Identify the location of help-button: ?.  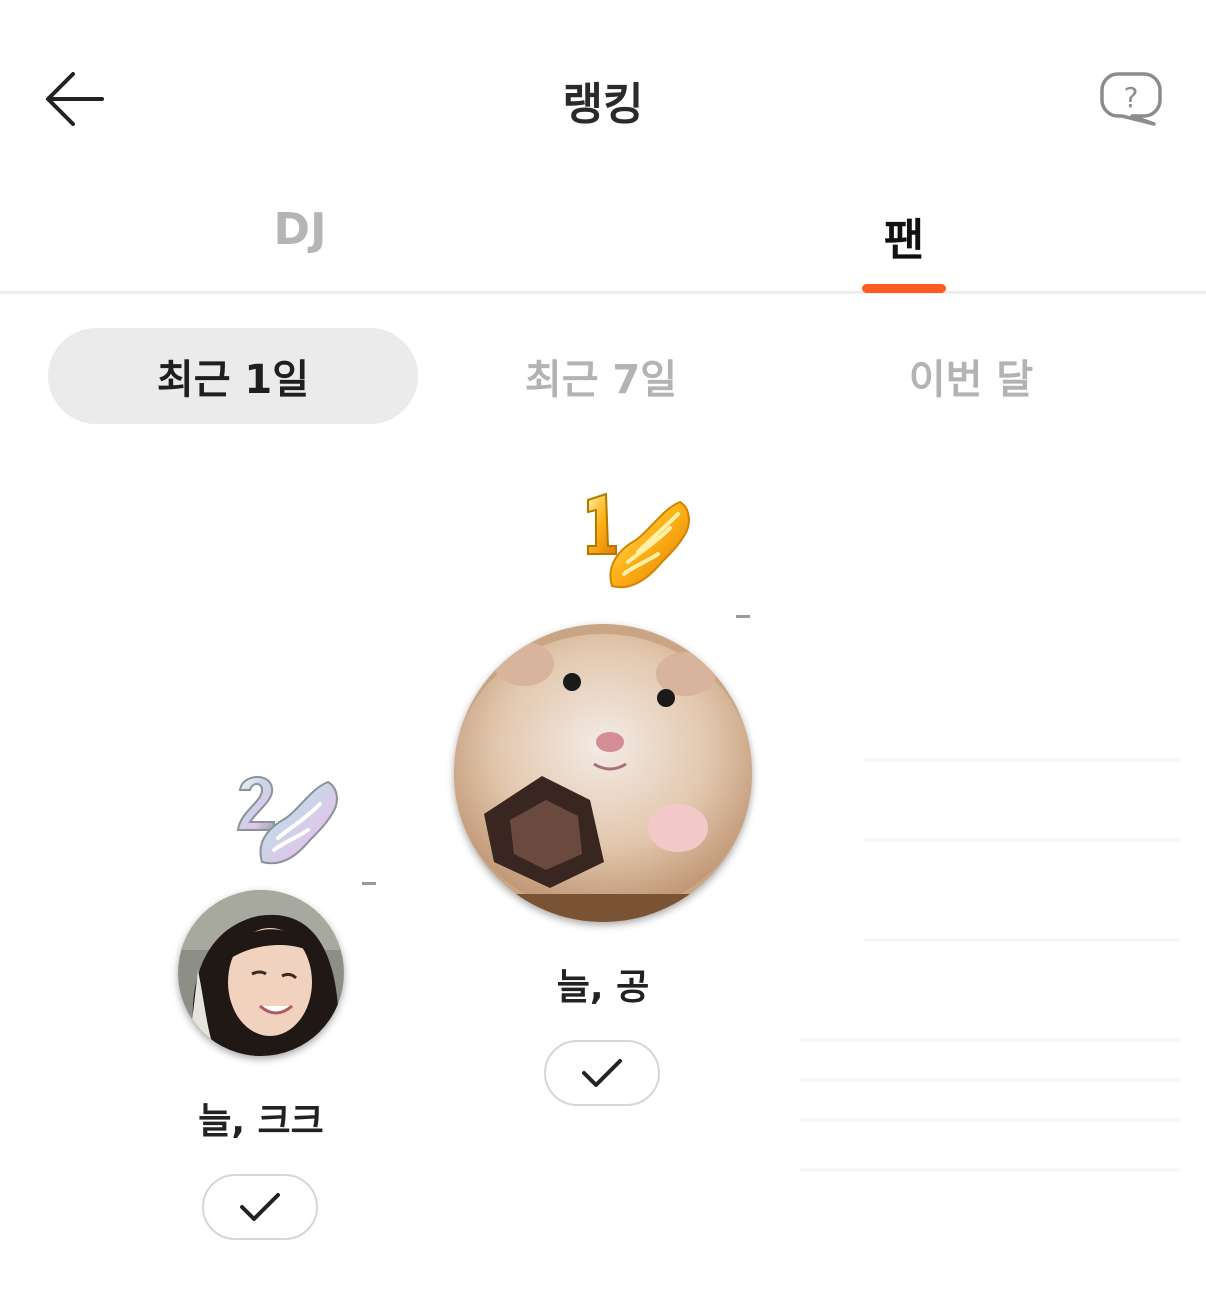
(1131, 99).